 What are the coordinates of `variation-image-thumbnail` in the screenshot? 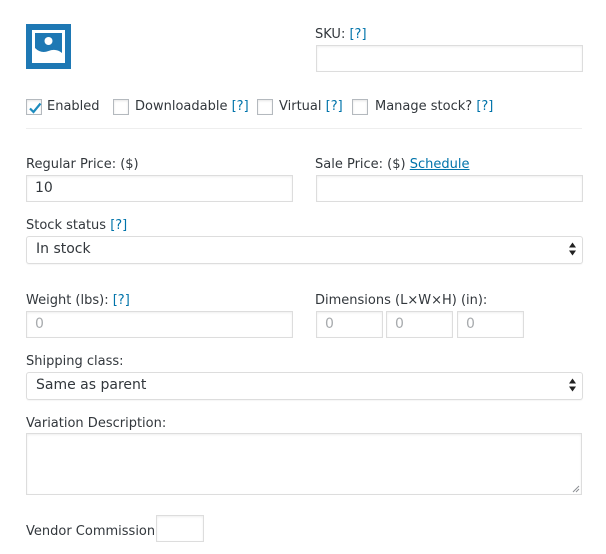 It's located at (48, 46).